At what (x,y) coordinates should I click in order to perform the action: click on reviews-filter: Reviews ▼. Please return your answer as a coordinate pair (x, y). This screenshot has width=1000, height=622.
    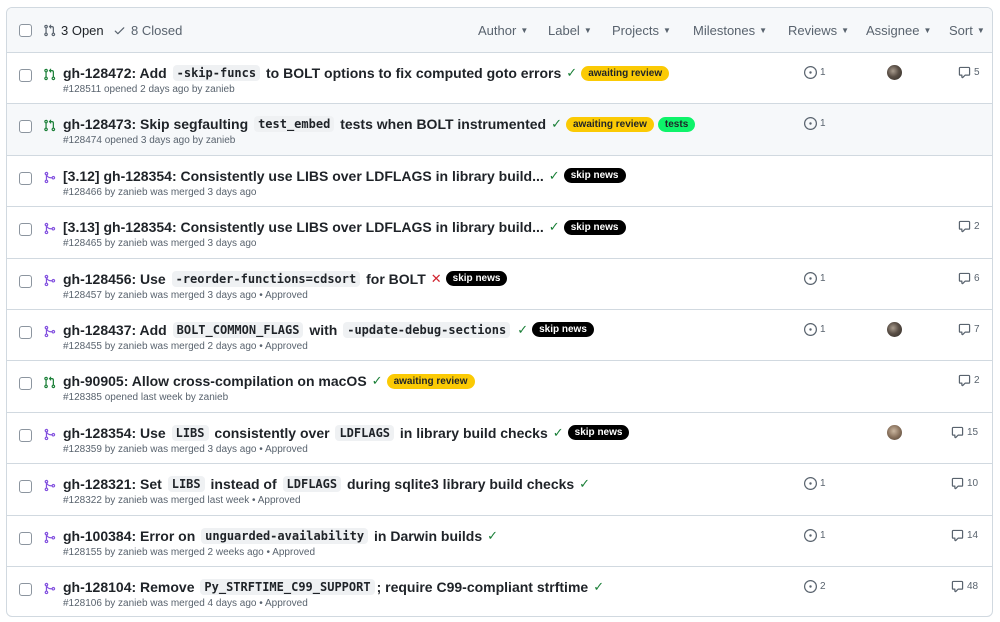
    Looking at the image, I should click on (818, 30).